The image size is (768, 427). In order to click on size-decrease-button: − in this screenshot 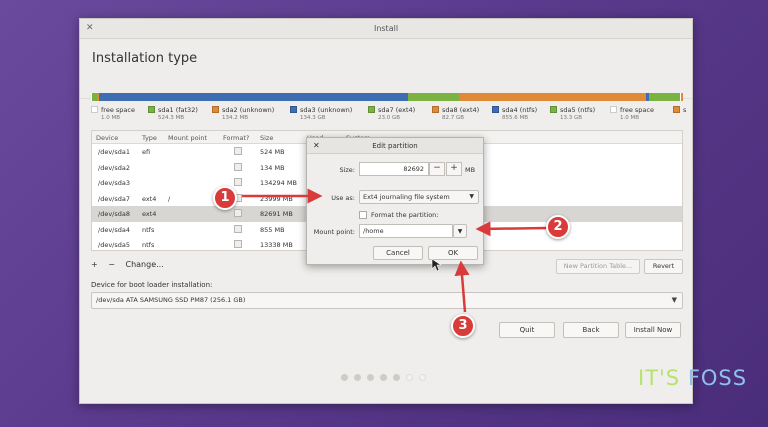, I will do `click(437, 169)`.